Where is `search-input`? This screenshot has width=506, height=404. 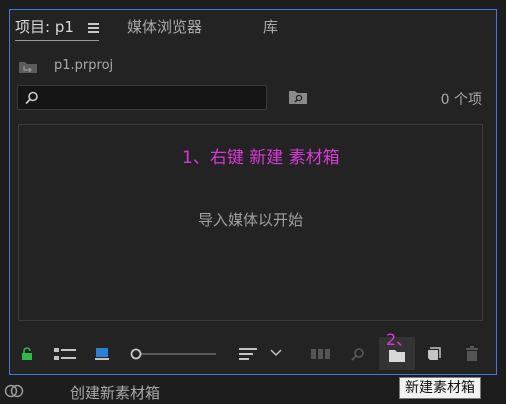
search-input is located at coordinates (142, 97).